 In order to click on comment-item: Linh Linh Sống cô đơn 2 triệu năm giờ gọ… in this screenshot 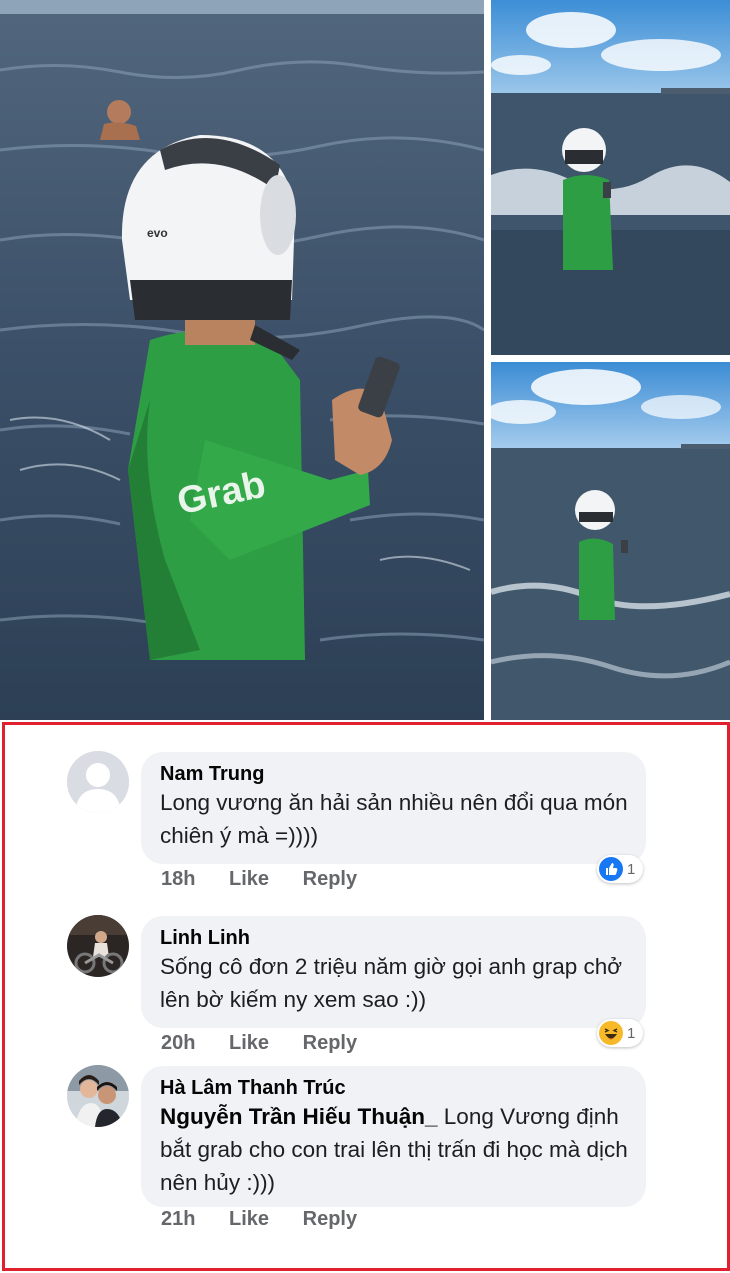, I will do `click(387, 987)`.